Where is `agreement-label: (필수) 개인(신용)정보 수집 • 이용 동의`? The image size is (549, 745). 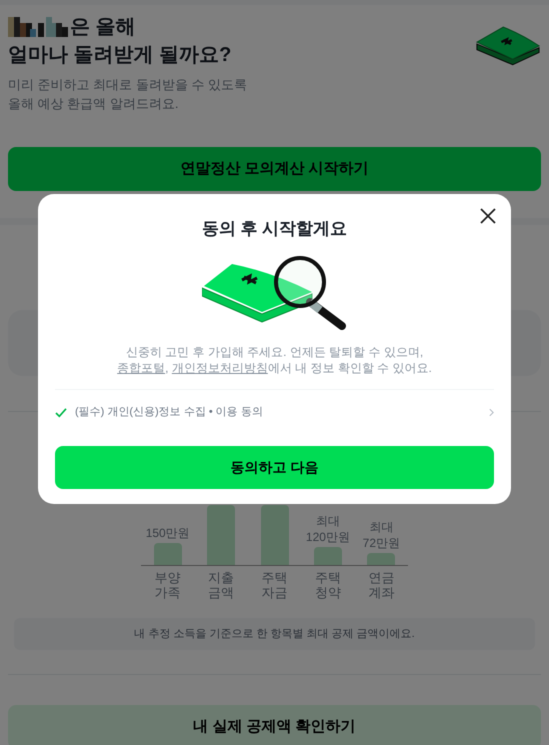 agreement-label: (필수) 개인(신용)정보 수집 • 이용 동의 is located at coordinates (169, 412).